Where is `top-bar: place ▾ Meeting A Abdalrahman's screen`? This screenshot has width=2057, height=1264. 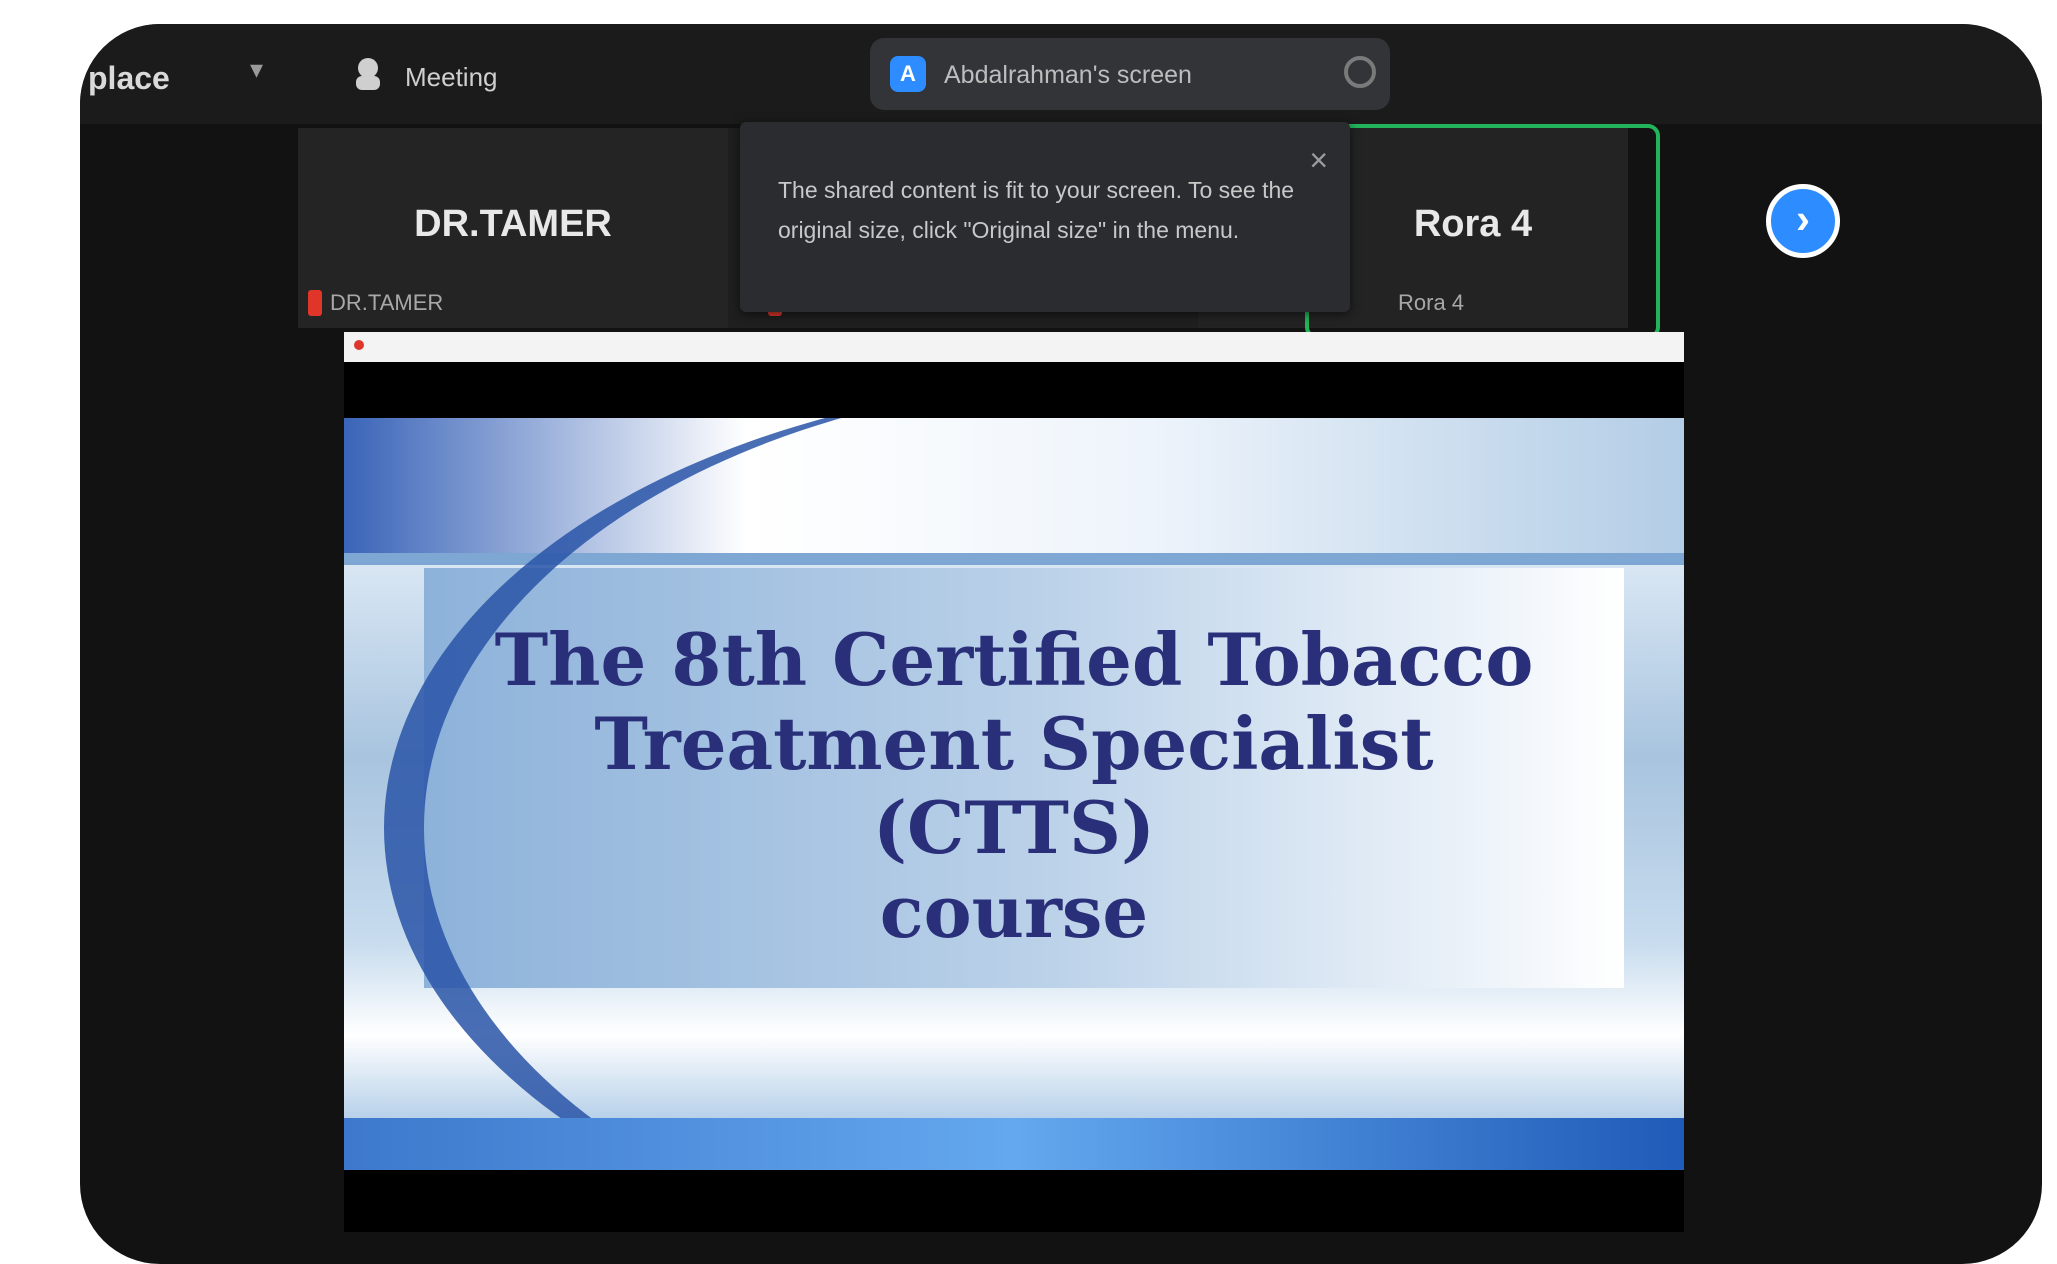 top-bar: place ▾ Meeting A Abdalrahman's screen is located at coordinates (1061, 74).